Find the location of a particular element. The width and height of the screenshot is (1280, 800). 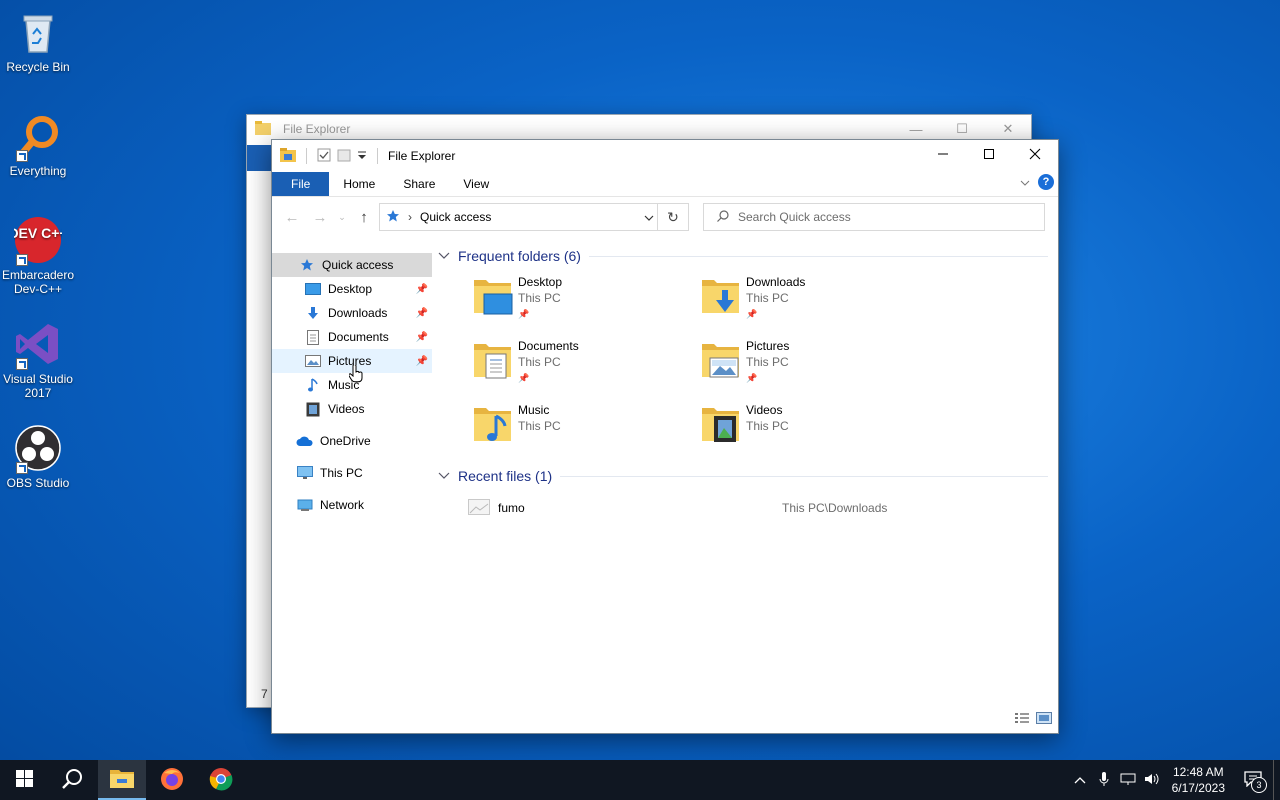

devcpp-badge-text: DEV C++ is located at coordinates (38, 233).